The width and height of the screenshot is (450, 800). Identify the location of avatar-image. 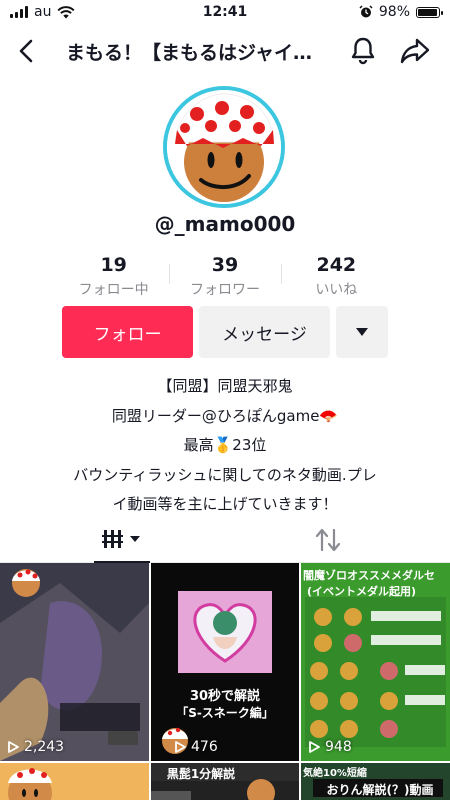
(224, 147).